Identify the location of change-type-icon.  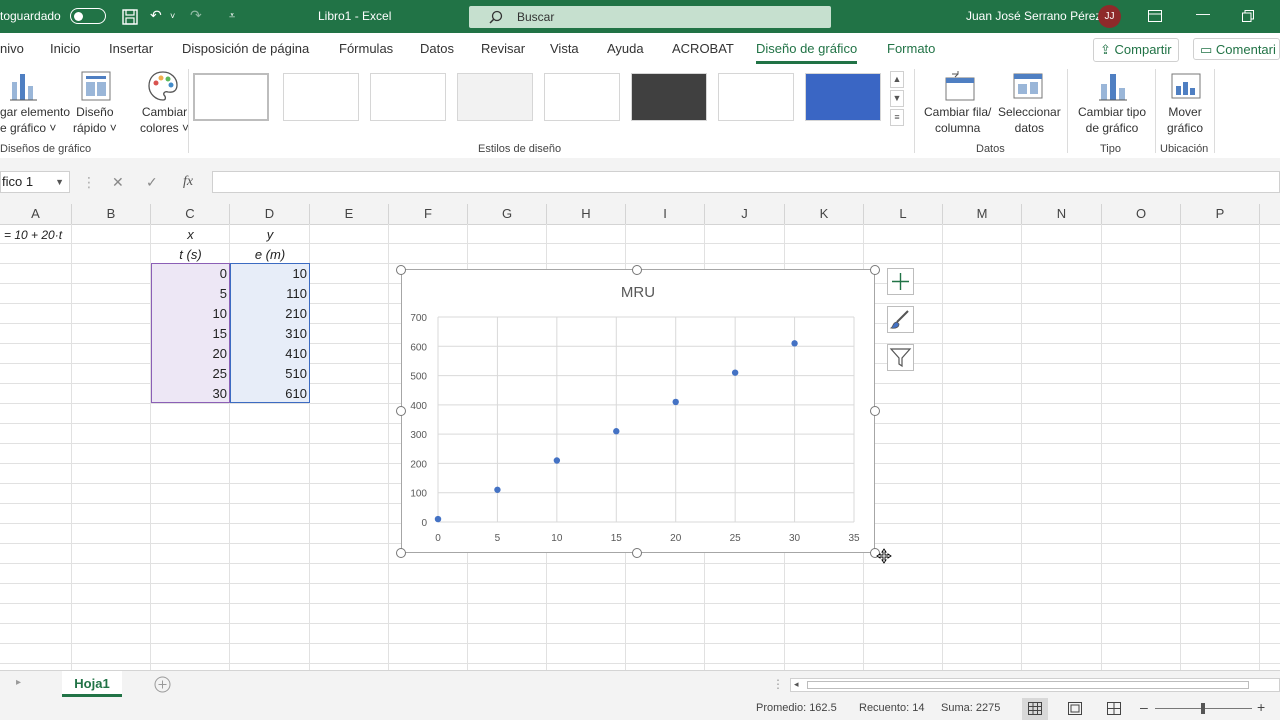
(1113, 86).